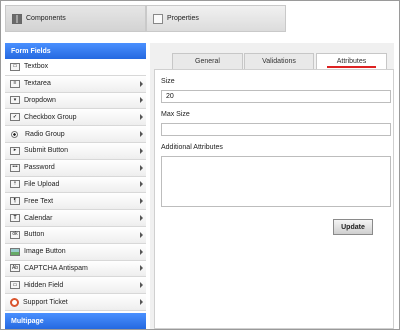 This screenshot has width=400, height=330. Describe the element at coordinates (276, 181) in the screenshot. I see `additional-attributes-textarea` at that location.